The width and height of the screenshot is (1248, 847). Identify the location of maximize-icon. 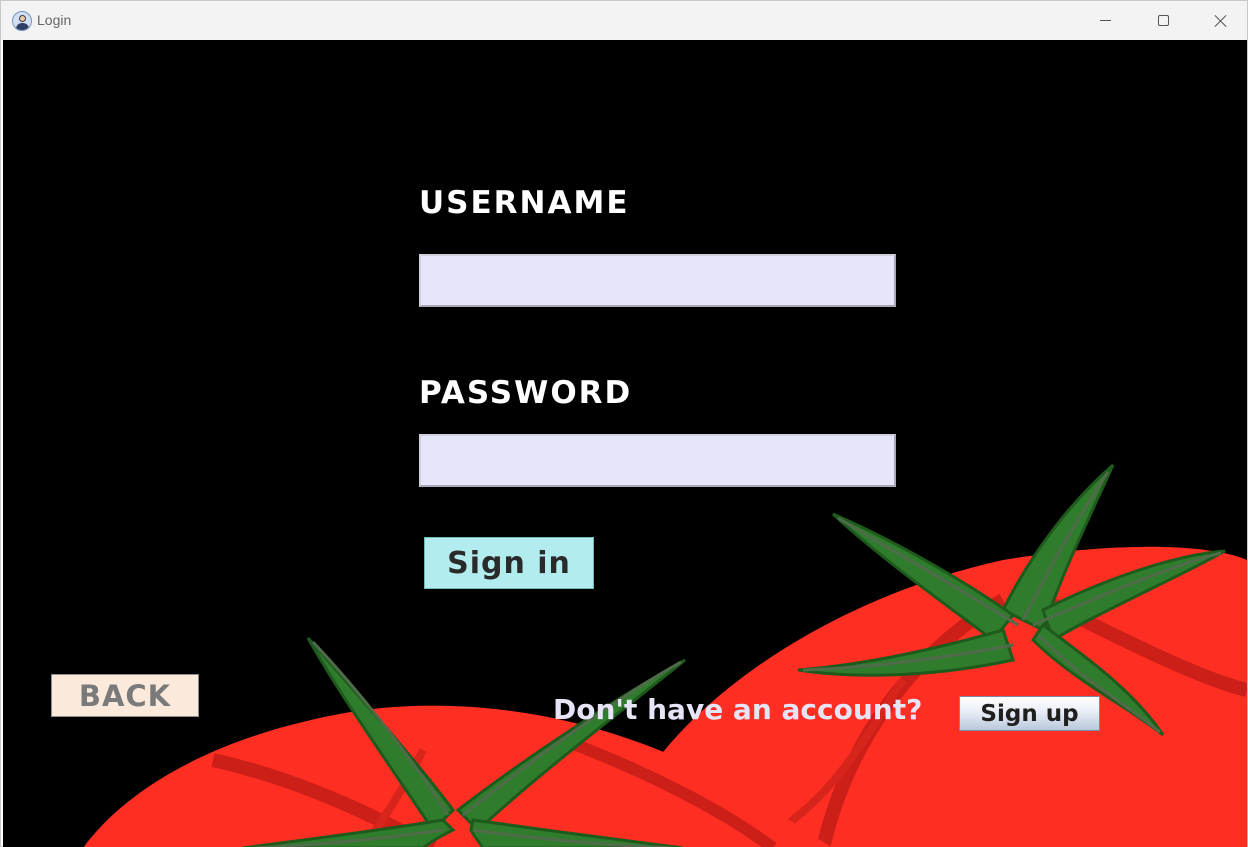
(1163, 20).